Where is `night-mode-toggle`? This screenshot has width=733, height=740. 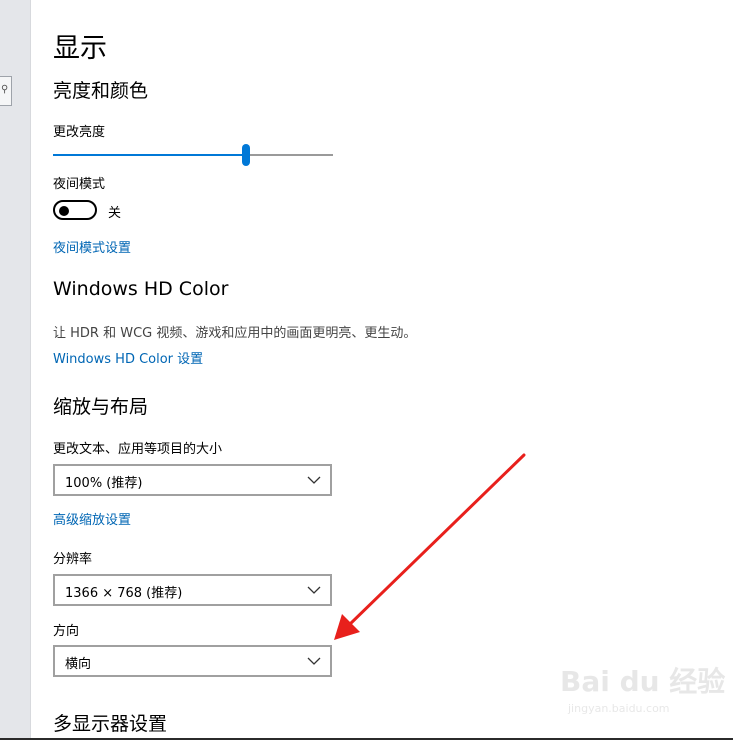
night-mode-toggle is located at coordinates (75, 210).